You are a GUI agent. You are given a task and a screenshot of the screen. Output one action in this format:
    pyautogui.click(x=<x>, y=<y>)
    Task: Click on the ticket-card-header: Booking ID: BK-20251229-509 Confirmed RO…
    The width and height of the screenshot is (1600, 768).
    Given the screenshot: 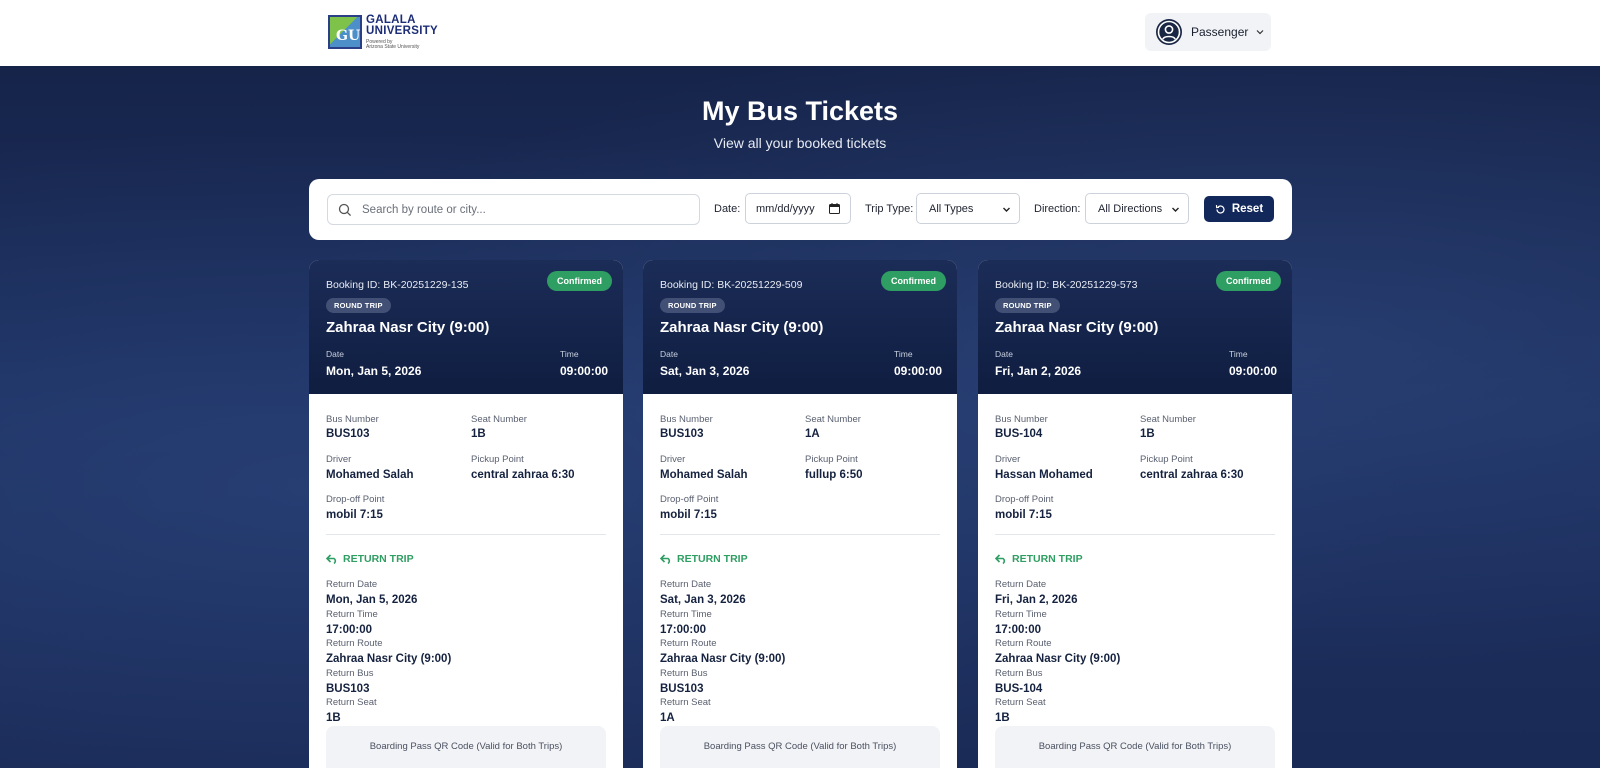 What is the action you would take?
    pyautogui.click(x=800, y=327)
    